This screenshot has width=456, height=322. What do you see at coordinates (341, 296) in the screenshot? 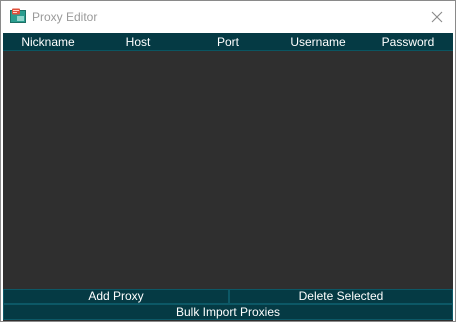
I see `delete-selected-button: Delete Selected` at bounding box center [341, 296].